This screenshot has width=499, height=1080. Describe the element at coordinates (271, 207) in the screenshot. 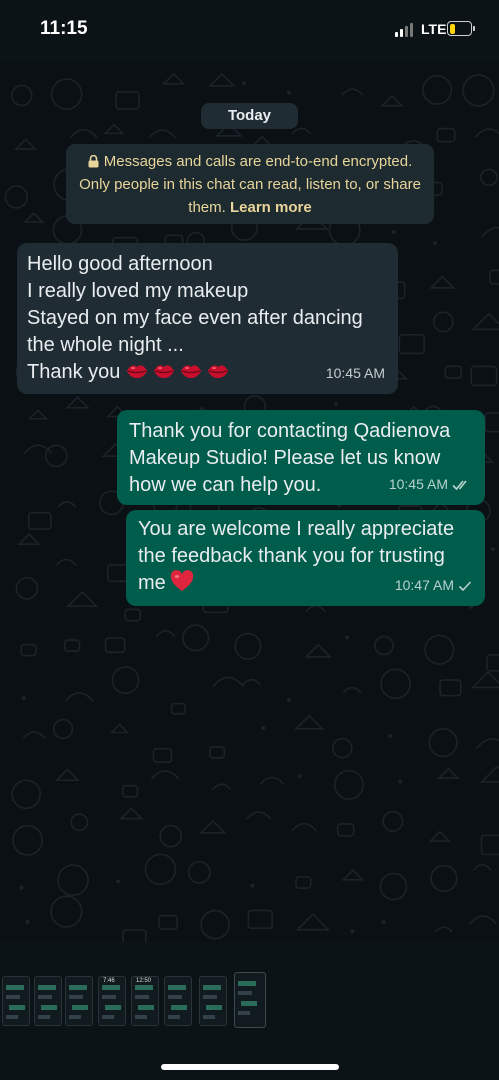

I see `learn-more-link: Learn more` at that location.